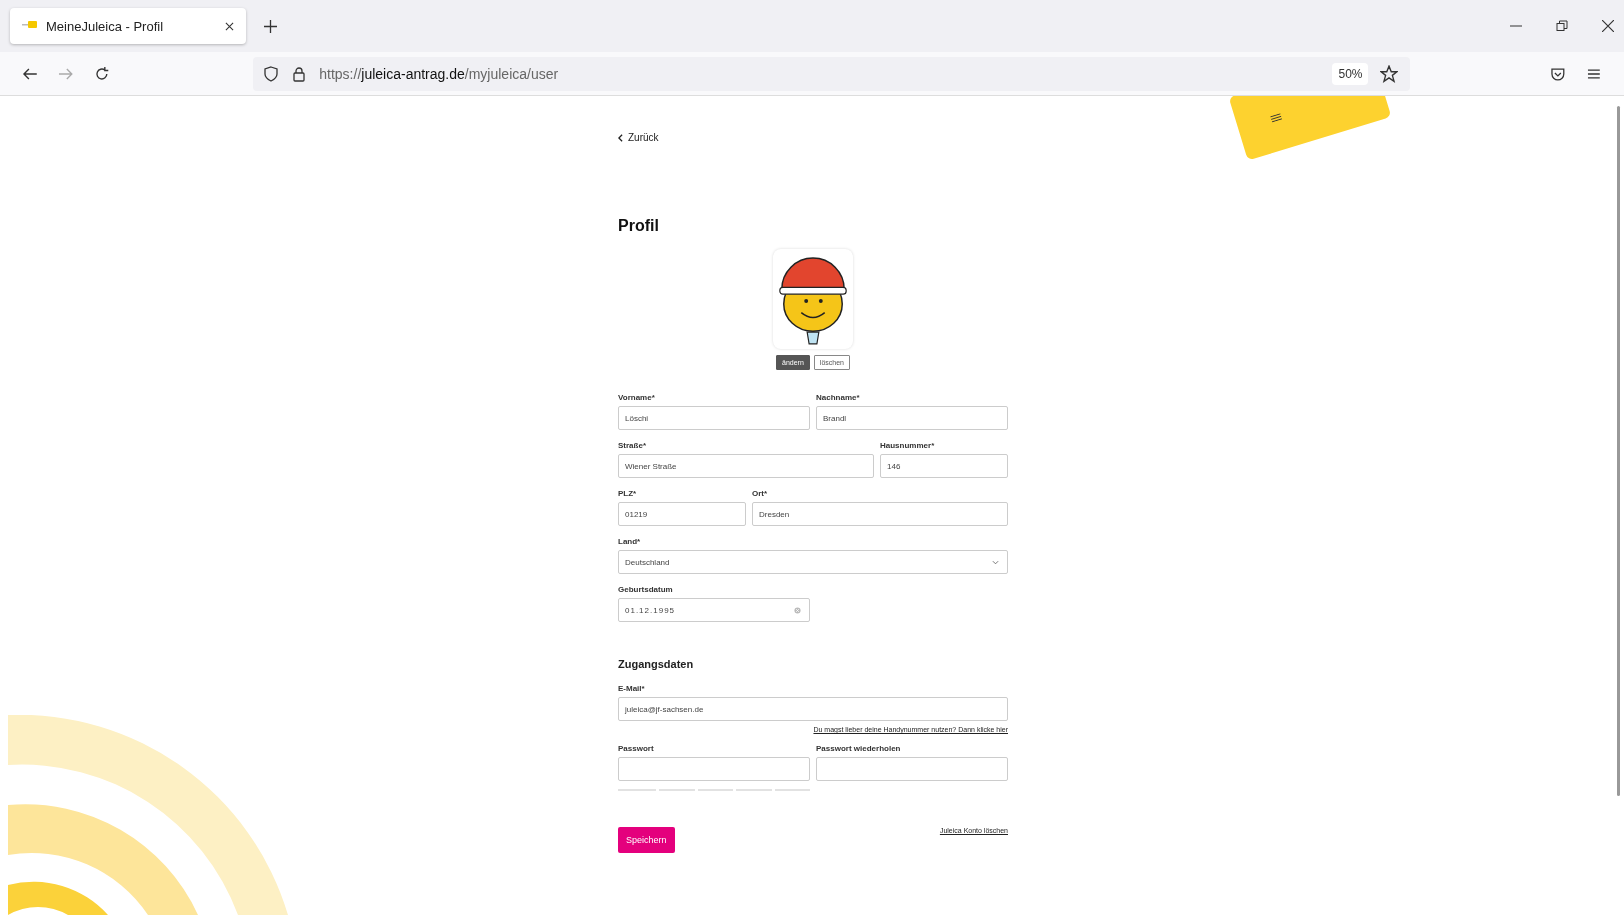 The image size is (1624, 915). I want to click on shield-icon, so click(271, 73).